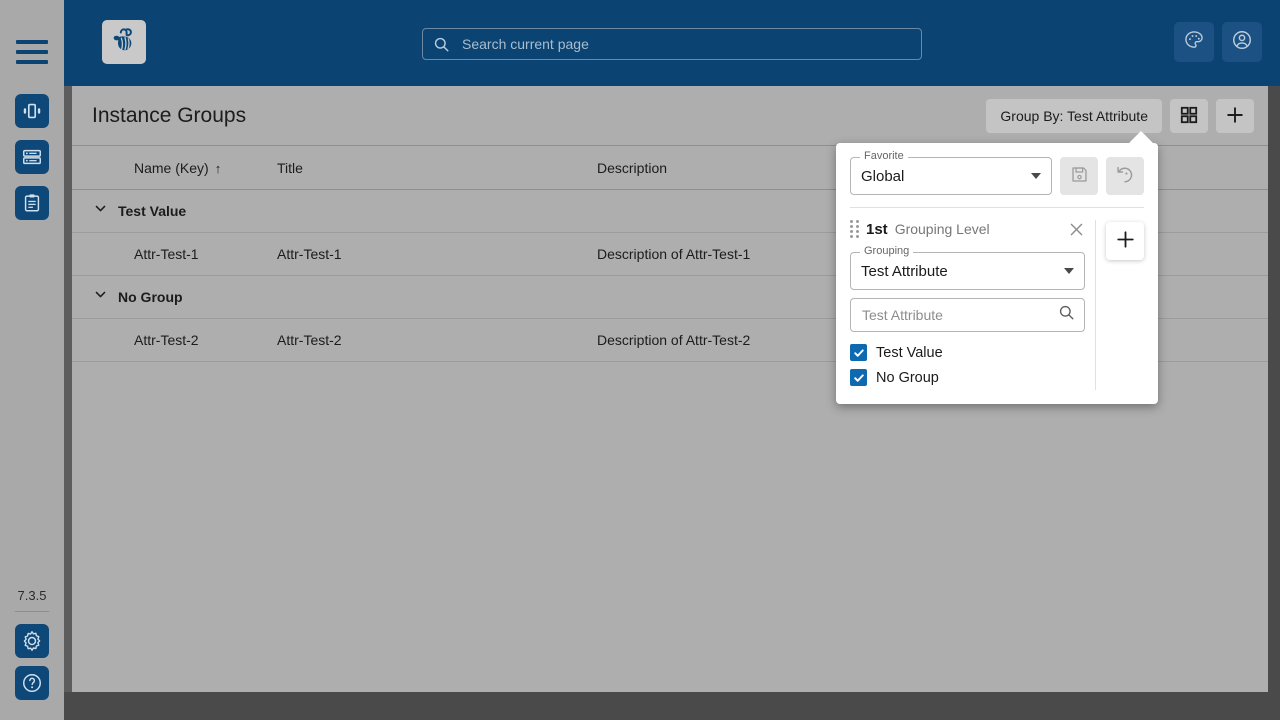  What do you see at coordinates (32, 360) in the screenshot?
I see `left-sidebar: 7.3.5` at bounding box center [32, 360].